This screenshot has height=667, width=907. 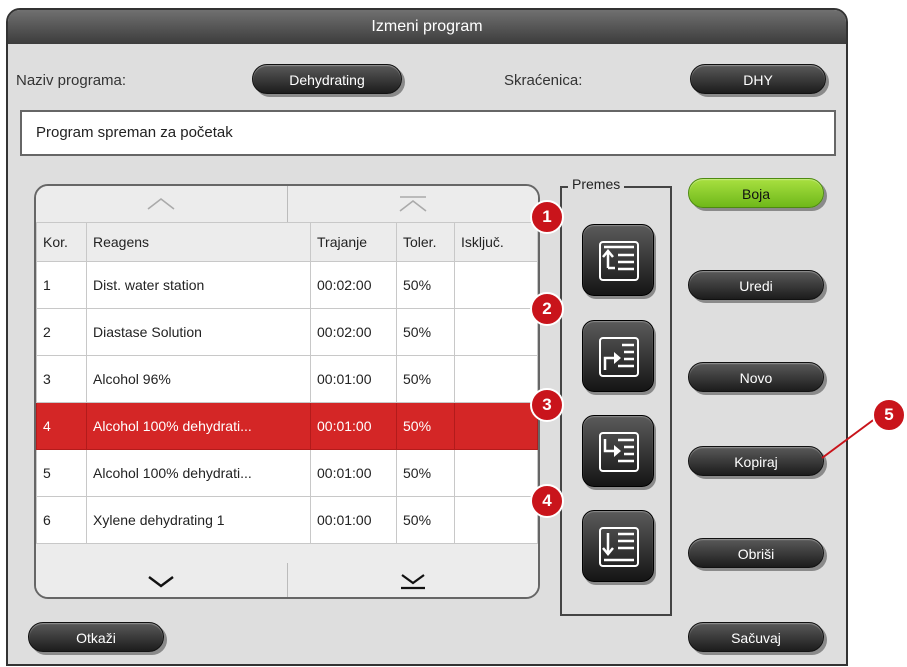 What do you see at coordinates (198, 379) in the screenshot?
I see `cell-reagent: Alcohol 96%` at bounding box center [198, 379].